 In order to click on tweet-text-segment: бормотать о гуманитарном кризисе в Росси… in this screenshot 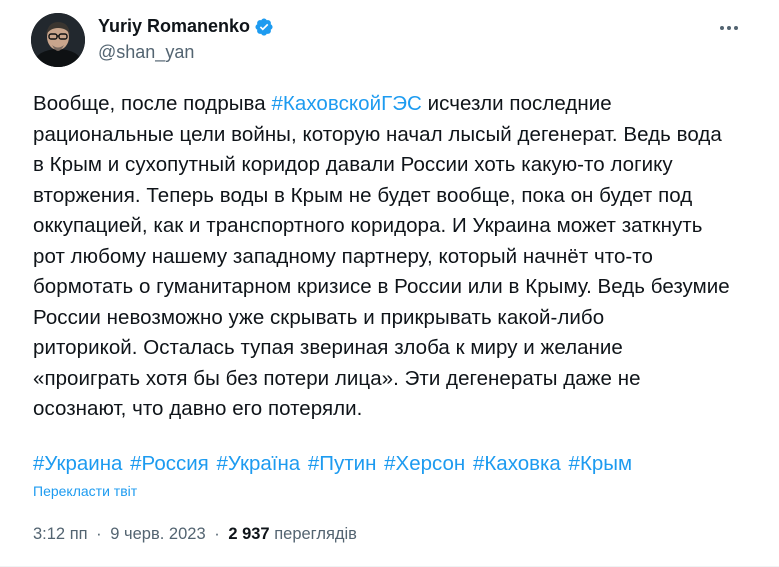, I will do `click(381, 286)`.